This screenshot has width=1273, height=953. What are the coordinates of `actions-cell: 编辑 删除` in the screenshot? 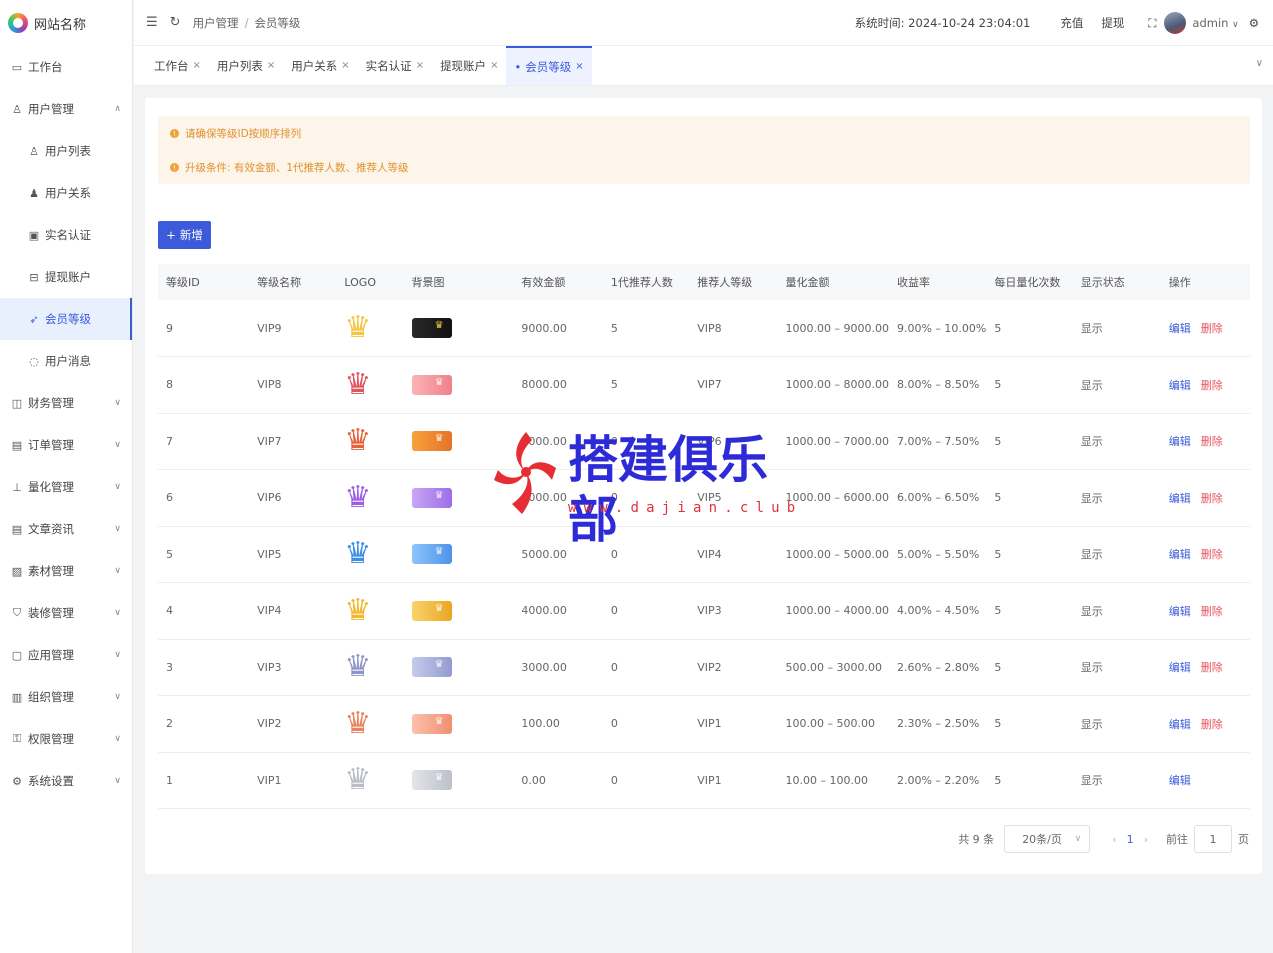 It's located at (1205, 328).